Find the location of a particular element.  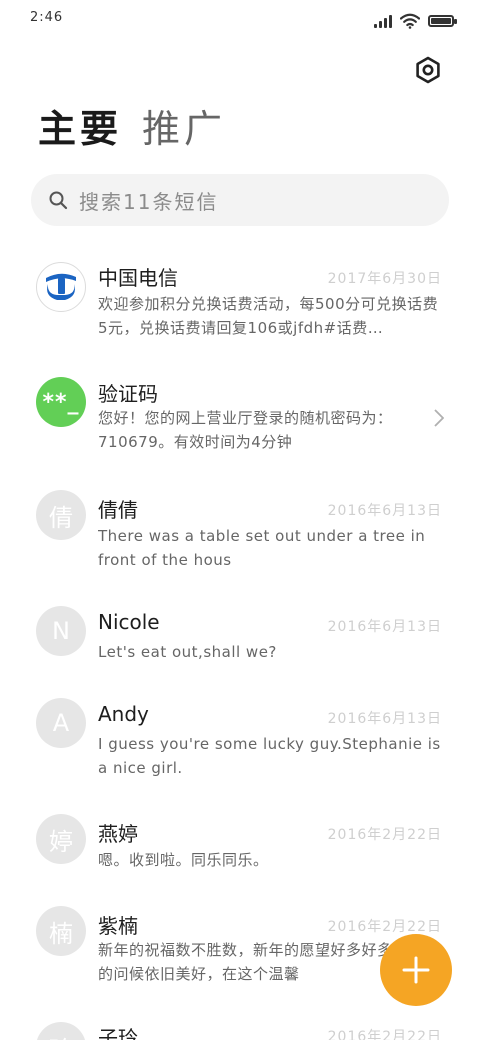

message-preview: 您好！您的网上营业厅登录的随机密码为：710679。有效时间为4分钟 is located at coordinates (245, 430).